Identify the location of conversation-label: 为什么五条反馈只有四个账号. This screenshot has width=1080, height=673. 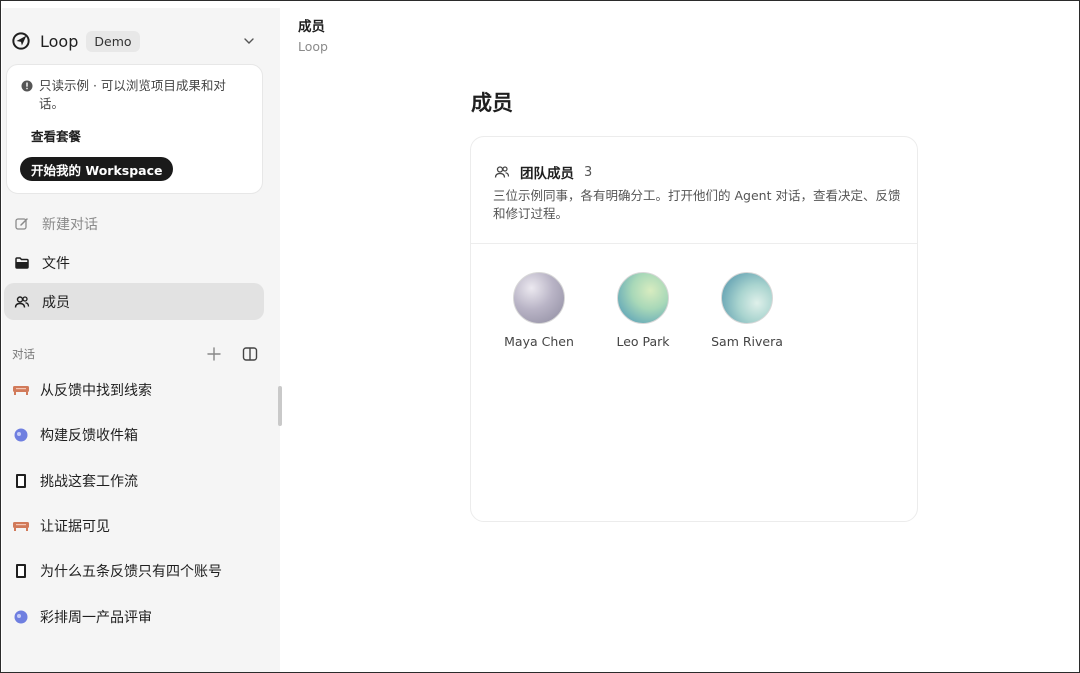
(131, 572).